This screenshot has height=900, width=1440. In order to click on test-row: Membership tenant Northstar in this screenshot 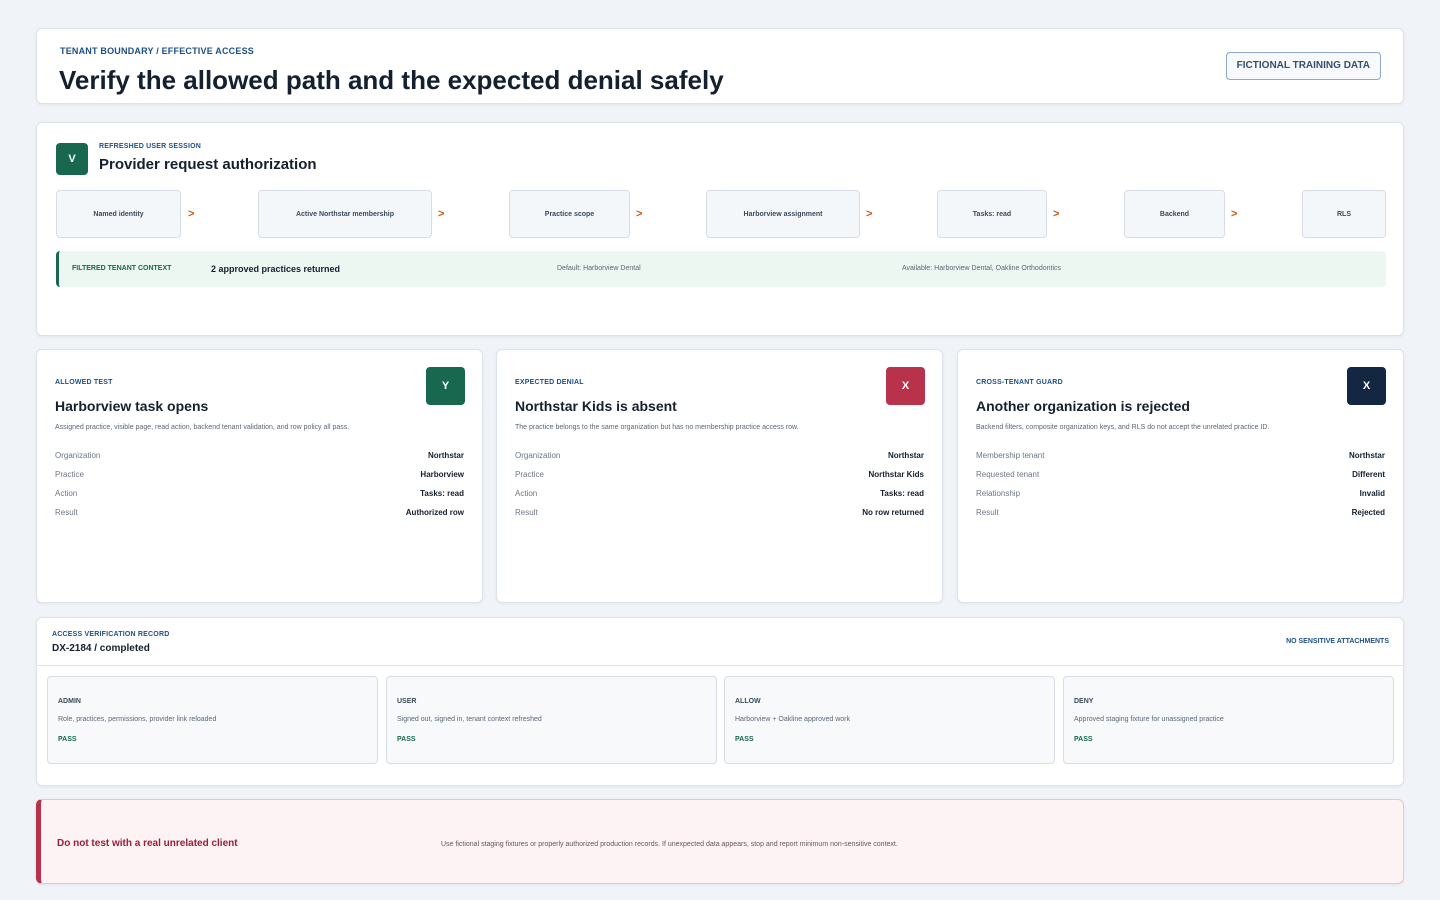, I will do `click(1180, 457)`.